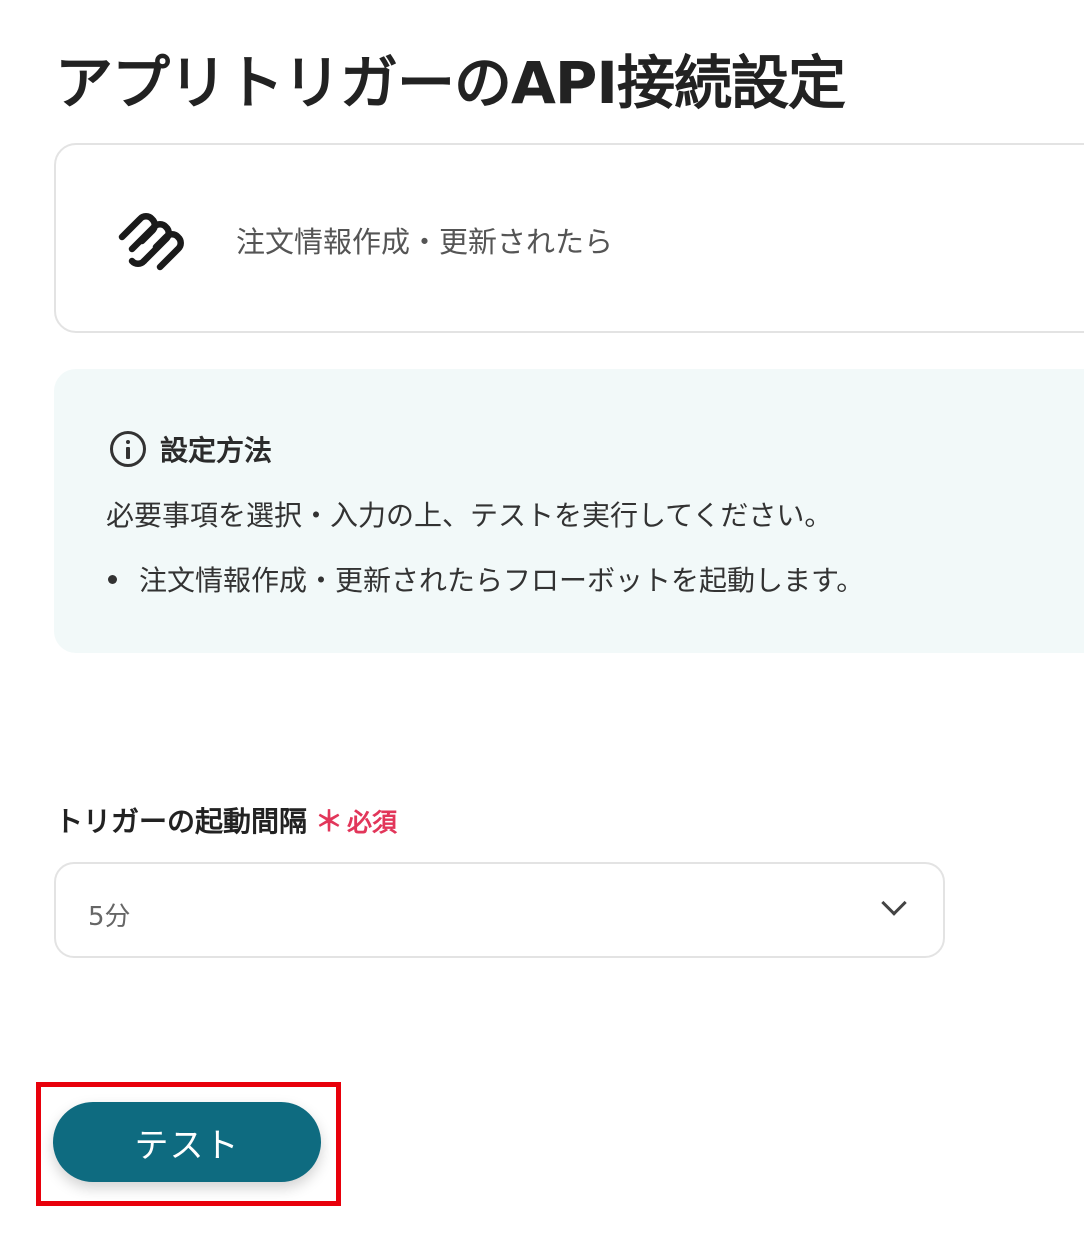 The height and width of the screenshot is (1252, 1084). I want to click on required-asterisk-icon: ＊, so click(329, 821).